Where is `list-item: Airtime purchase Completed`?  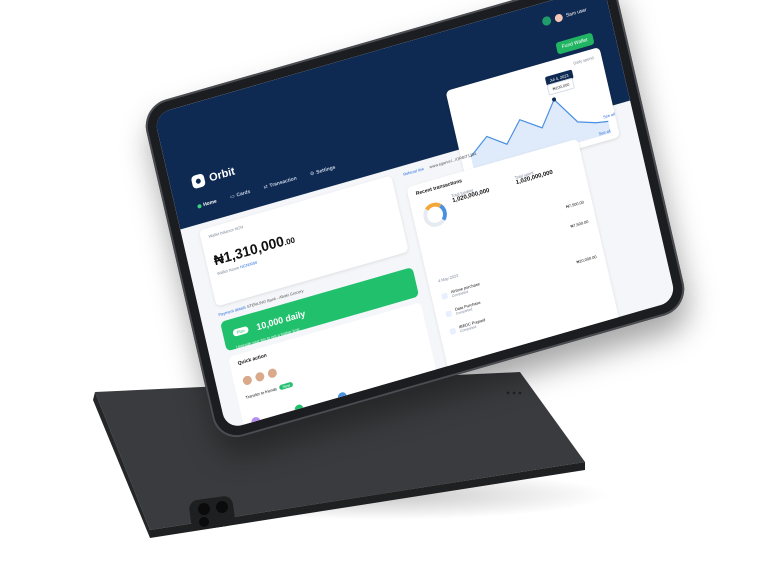 list-item: Airtime purchase Completed is located at coordinates (461, 291).